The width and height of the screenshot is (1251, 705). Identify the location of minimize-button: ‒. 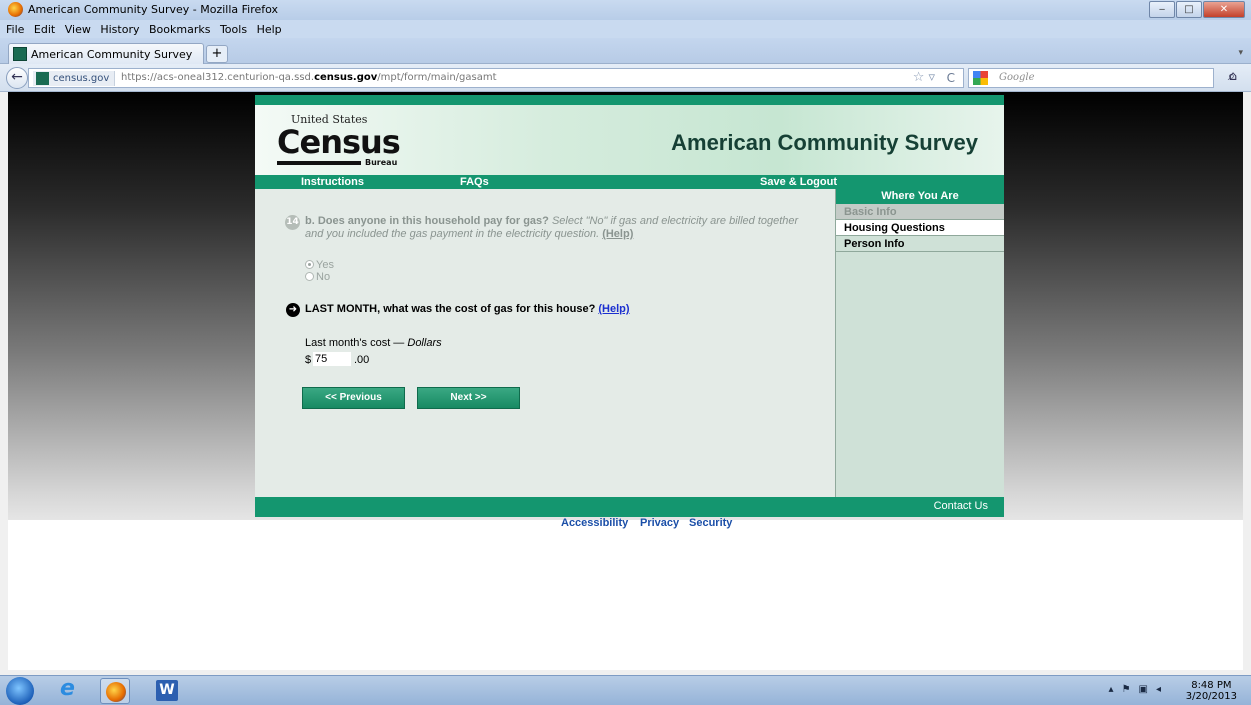
(1162, 9).